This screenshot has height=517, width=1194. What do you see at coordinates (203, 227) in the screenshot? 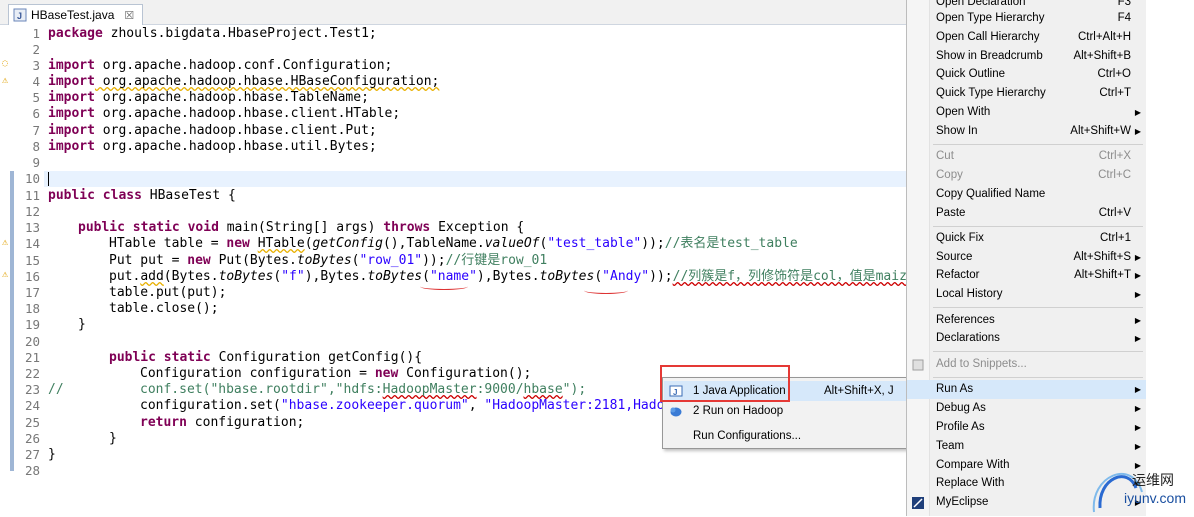
I see `keyword: void` at bounding box center [203, 227].